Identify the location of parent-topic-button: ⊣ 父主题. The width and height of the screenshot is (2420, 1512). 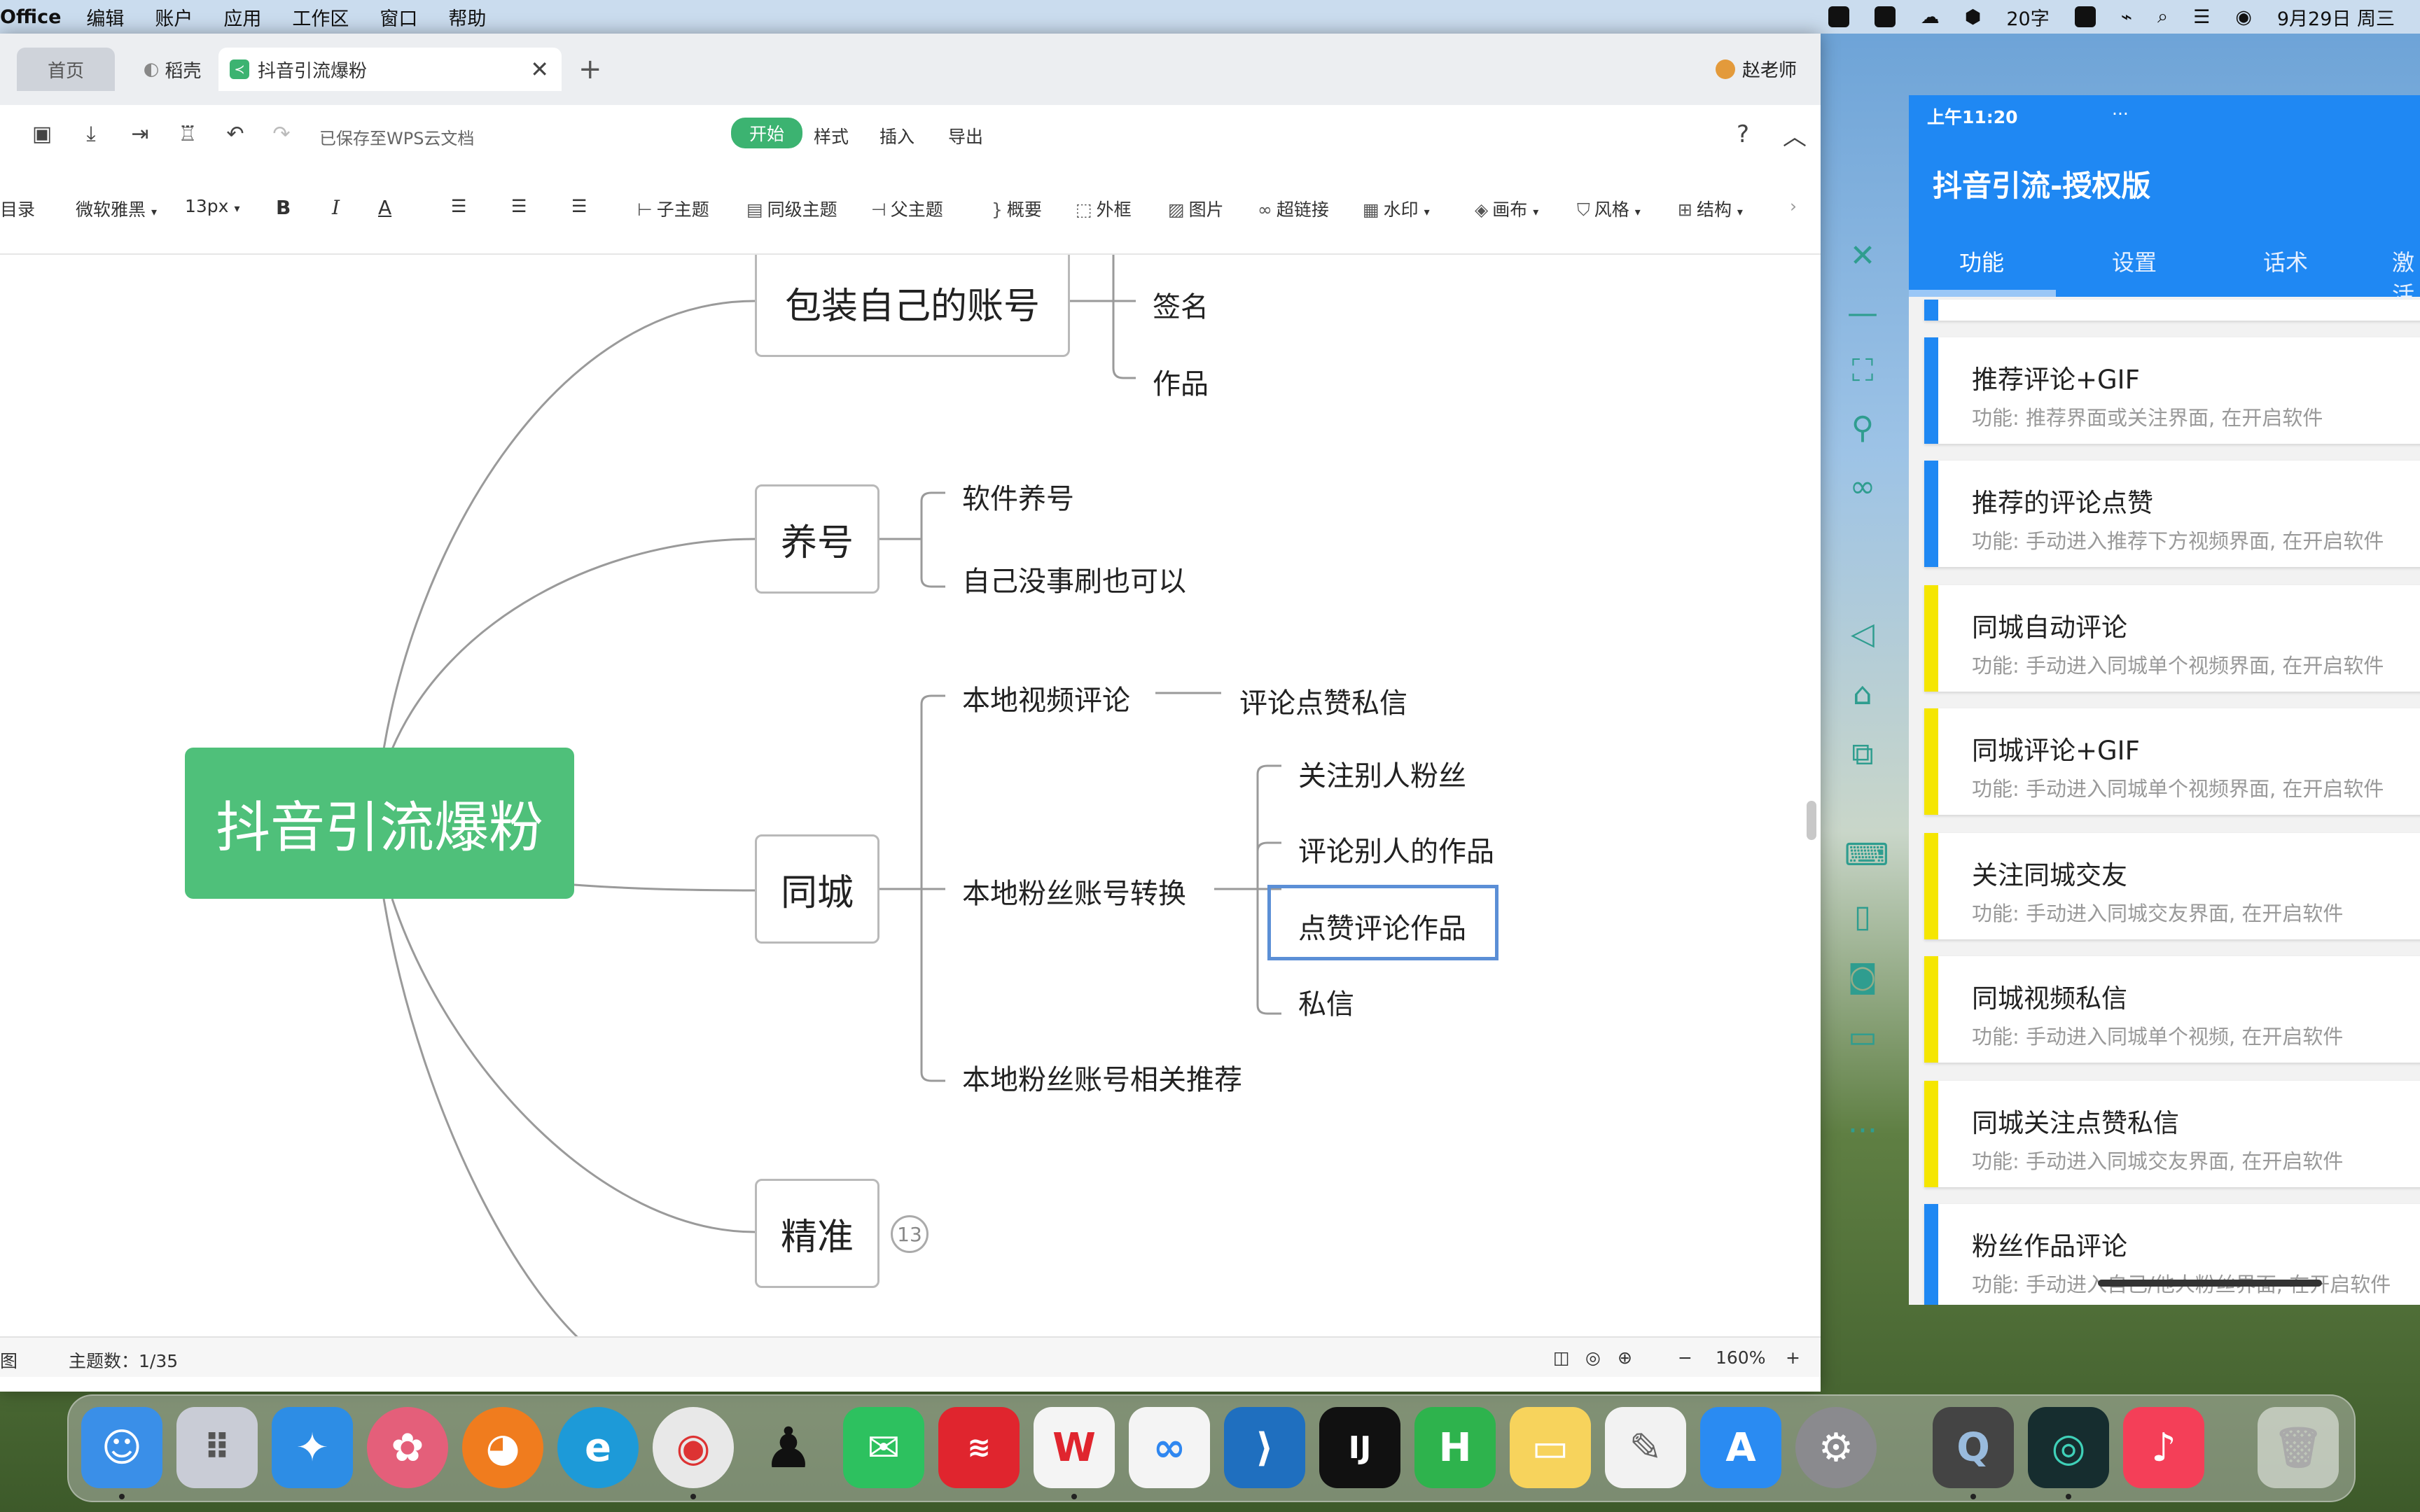
(907, 208).